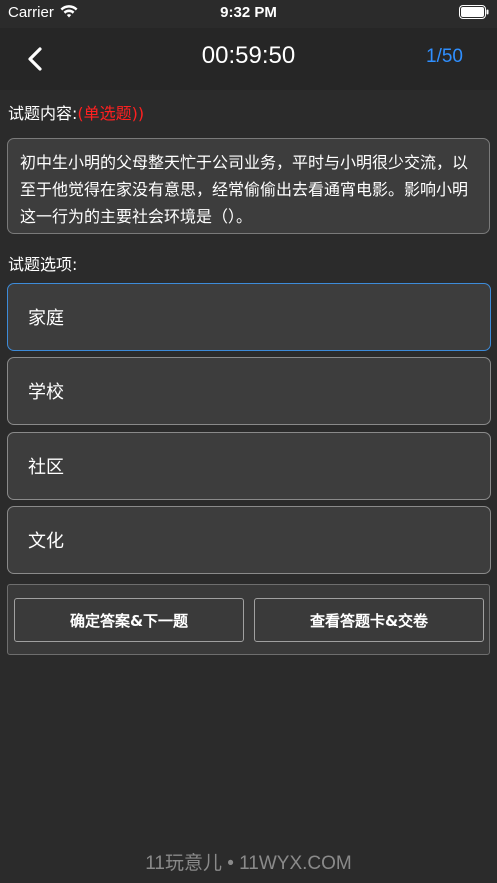 This screenshot has height=883, width=497. What do you see at coordinates (474, 12) in the screenshot?
I see `battery-icon` at bounding box center [474, 12].